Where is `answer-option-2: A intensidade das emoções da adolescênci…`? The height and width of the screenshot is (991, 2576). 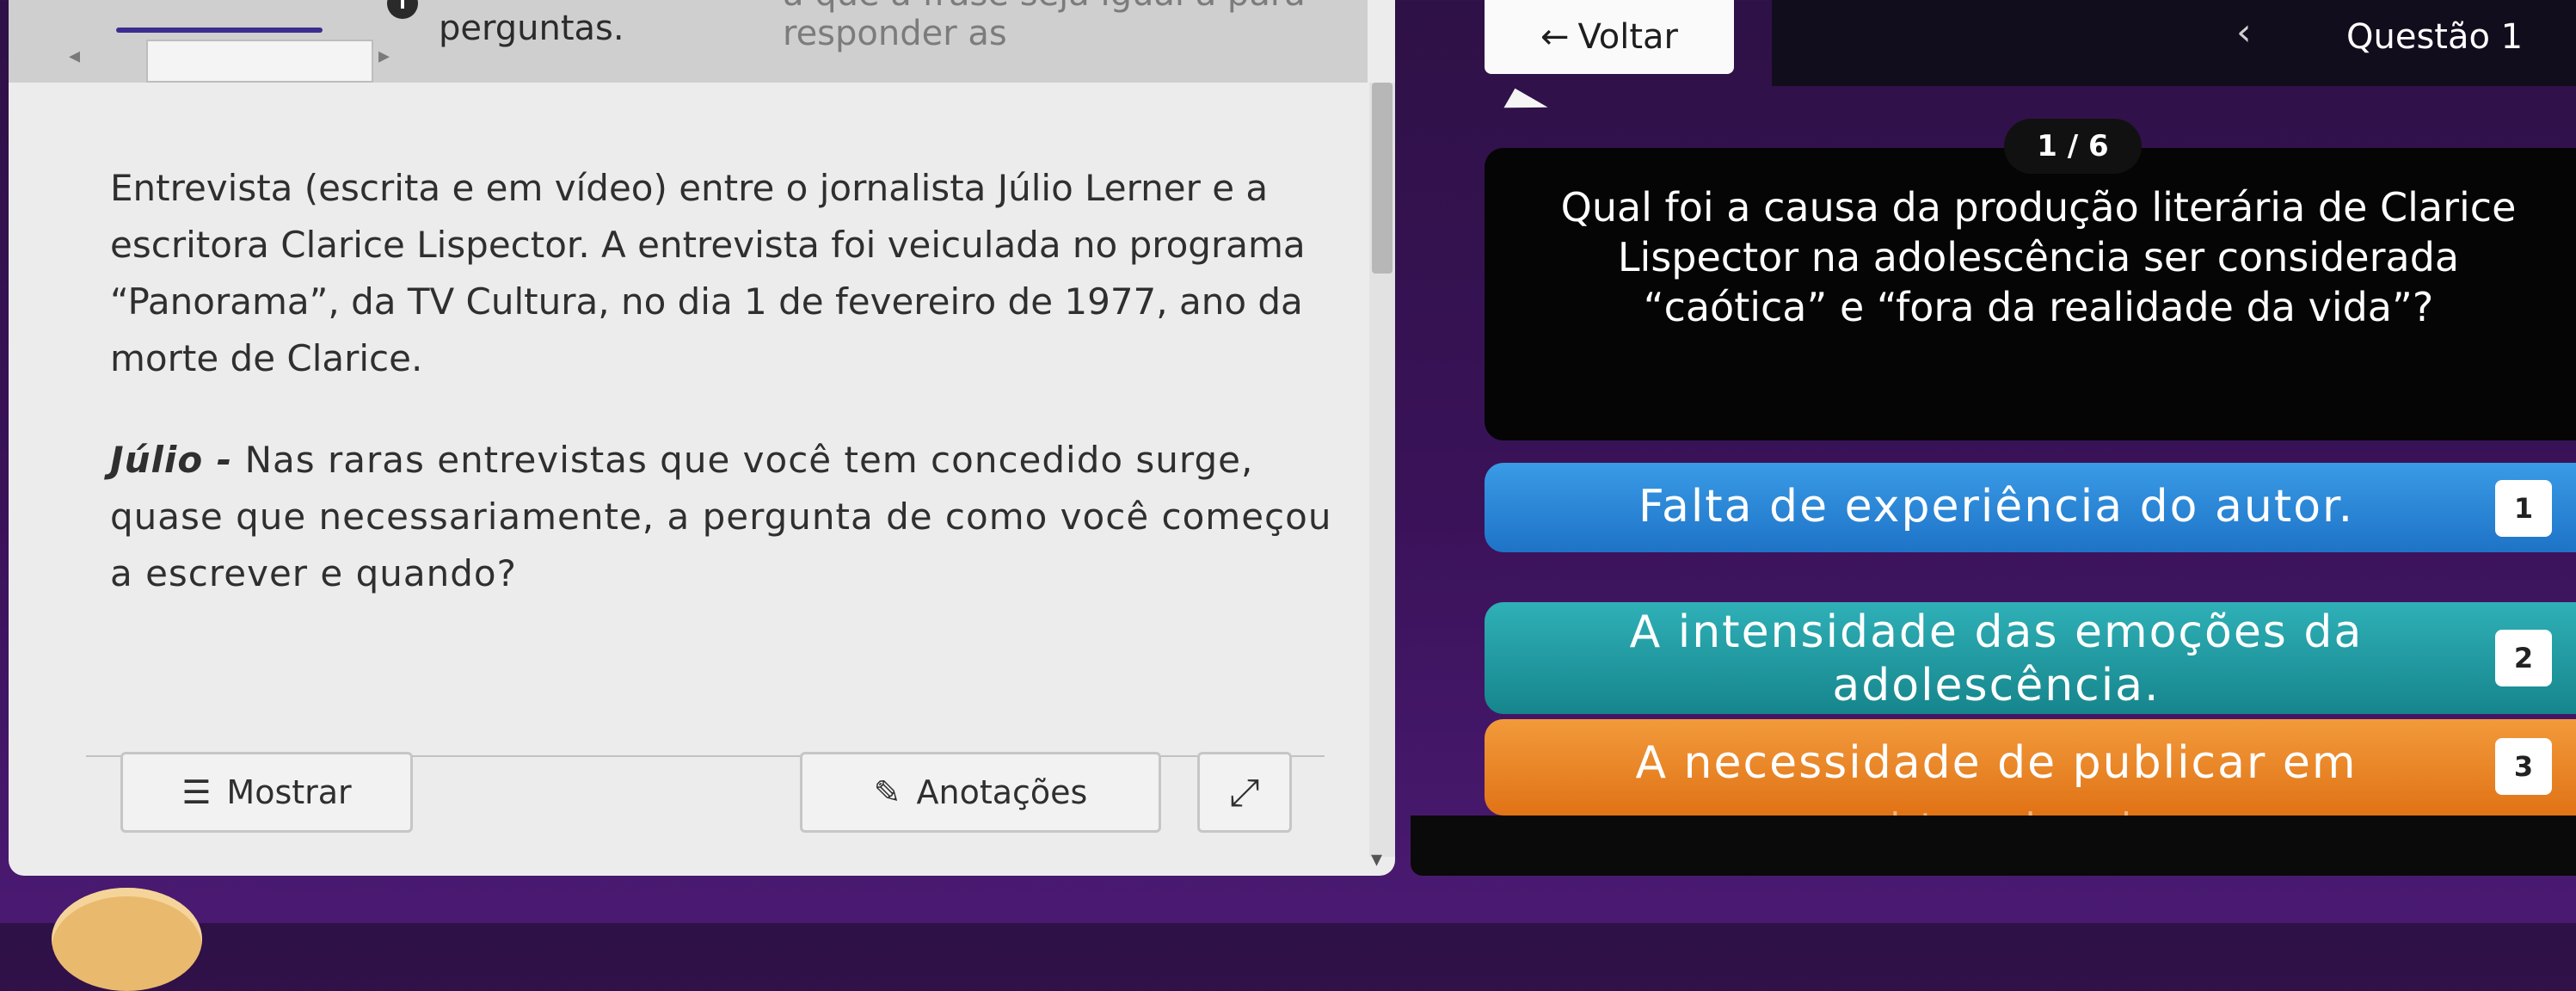
answer-option-2: A intensidade das emoções da adolescênci… is located at coordinates (2030, 658).